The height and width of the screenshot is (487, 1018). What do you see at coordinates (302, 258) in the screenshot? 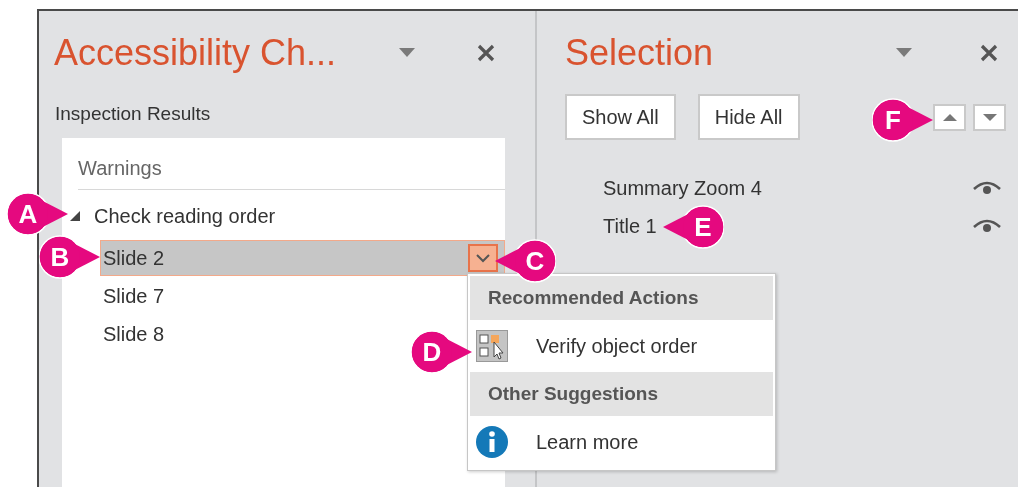
I see `tree-item: Slide 2` at bounding box center [302, 258].